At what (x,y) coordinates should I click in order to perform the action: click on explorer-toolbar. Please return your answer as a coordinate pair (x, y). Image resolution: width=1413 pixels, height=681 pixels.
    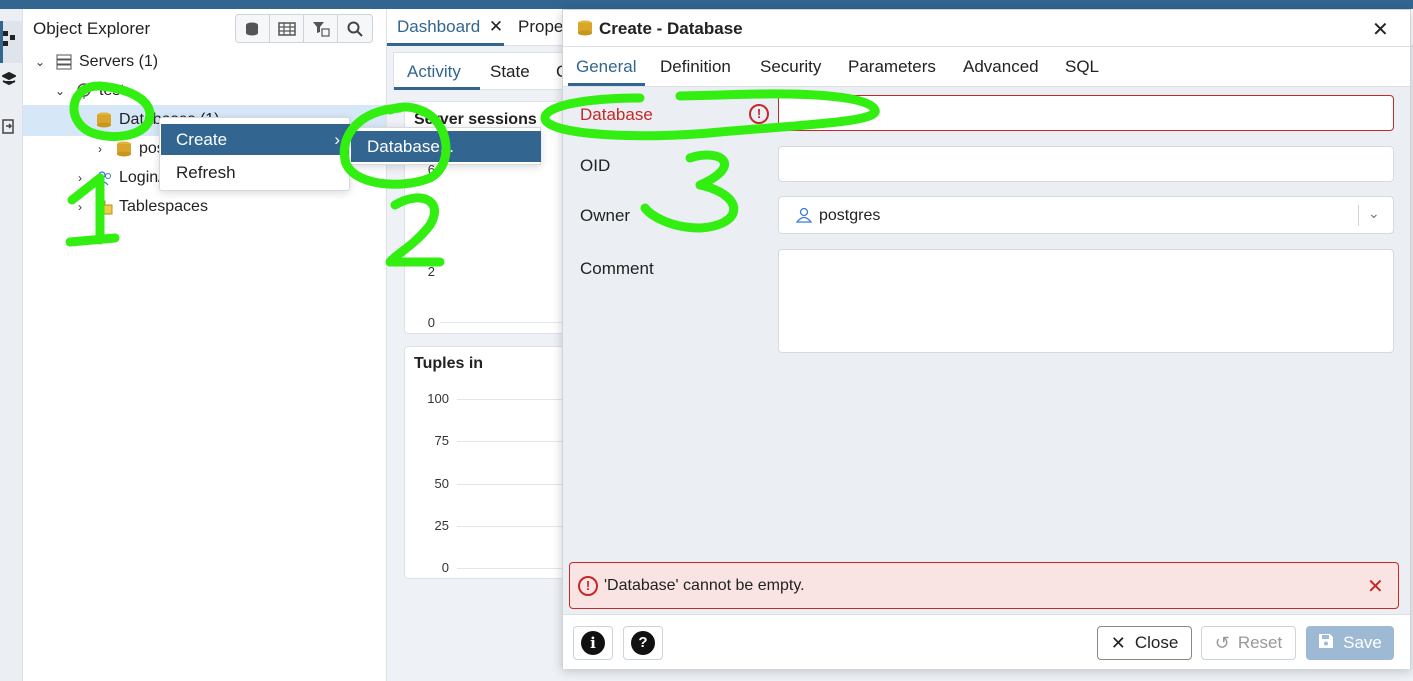
    Looking at the image, I should click on (304, 28).